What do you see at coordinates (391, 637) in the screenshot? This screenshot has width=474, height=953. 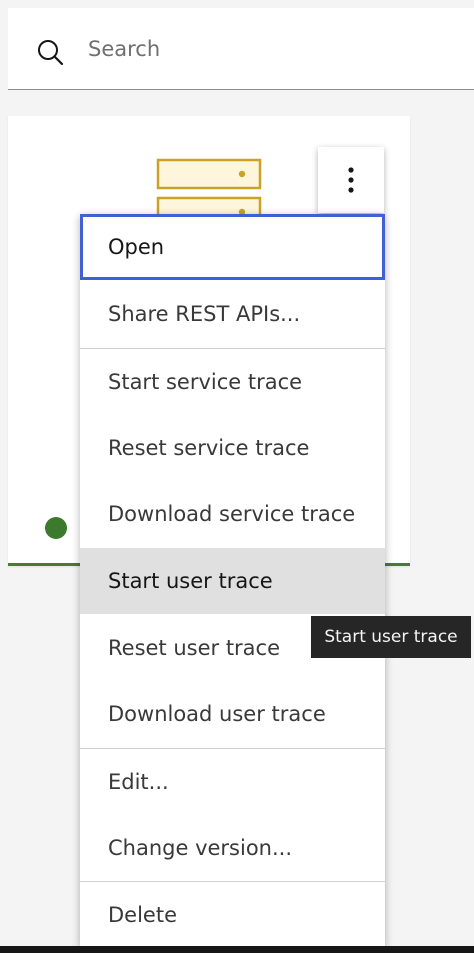 I see `tooltip: Start user trace` at bounding box center [391, 637].